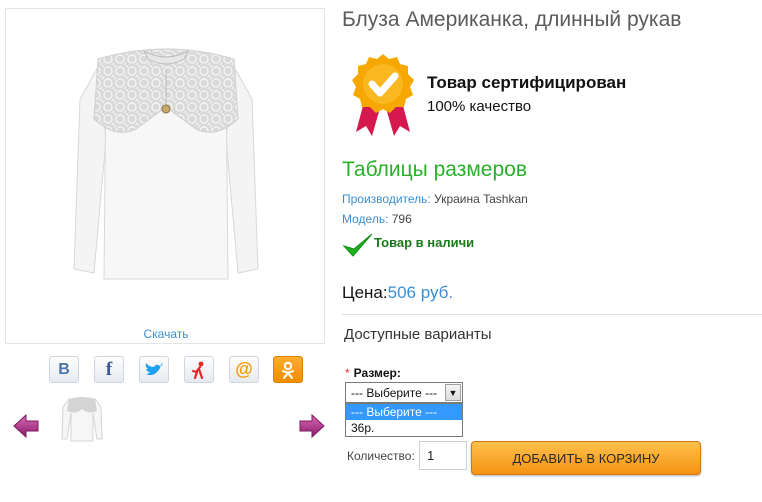 This screenshot has width=762, height=502. Describe the element at coordinates (347, 373) in the screenshot. I see `required-mark: *` at that location.